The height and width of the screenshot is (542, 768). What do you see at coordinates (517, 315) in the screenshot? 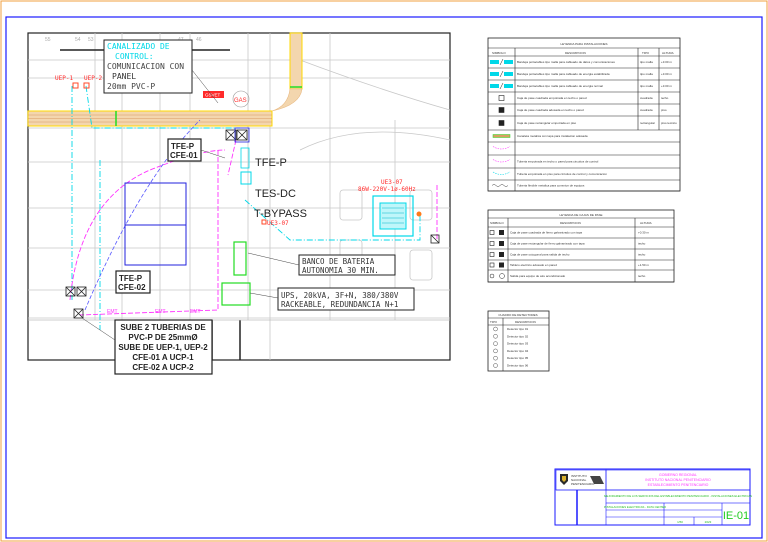
I see `svg-text: CUADRO DE DETECTORES` at bounding box center [517, 315].